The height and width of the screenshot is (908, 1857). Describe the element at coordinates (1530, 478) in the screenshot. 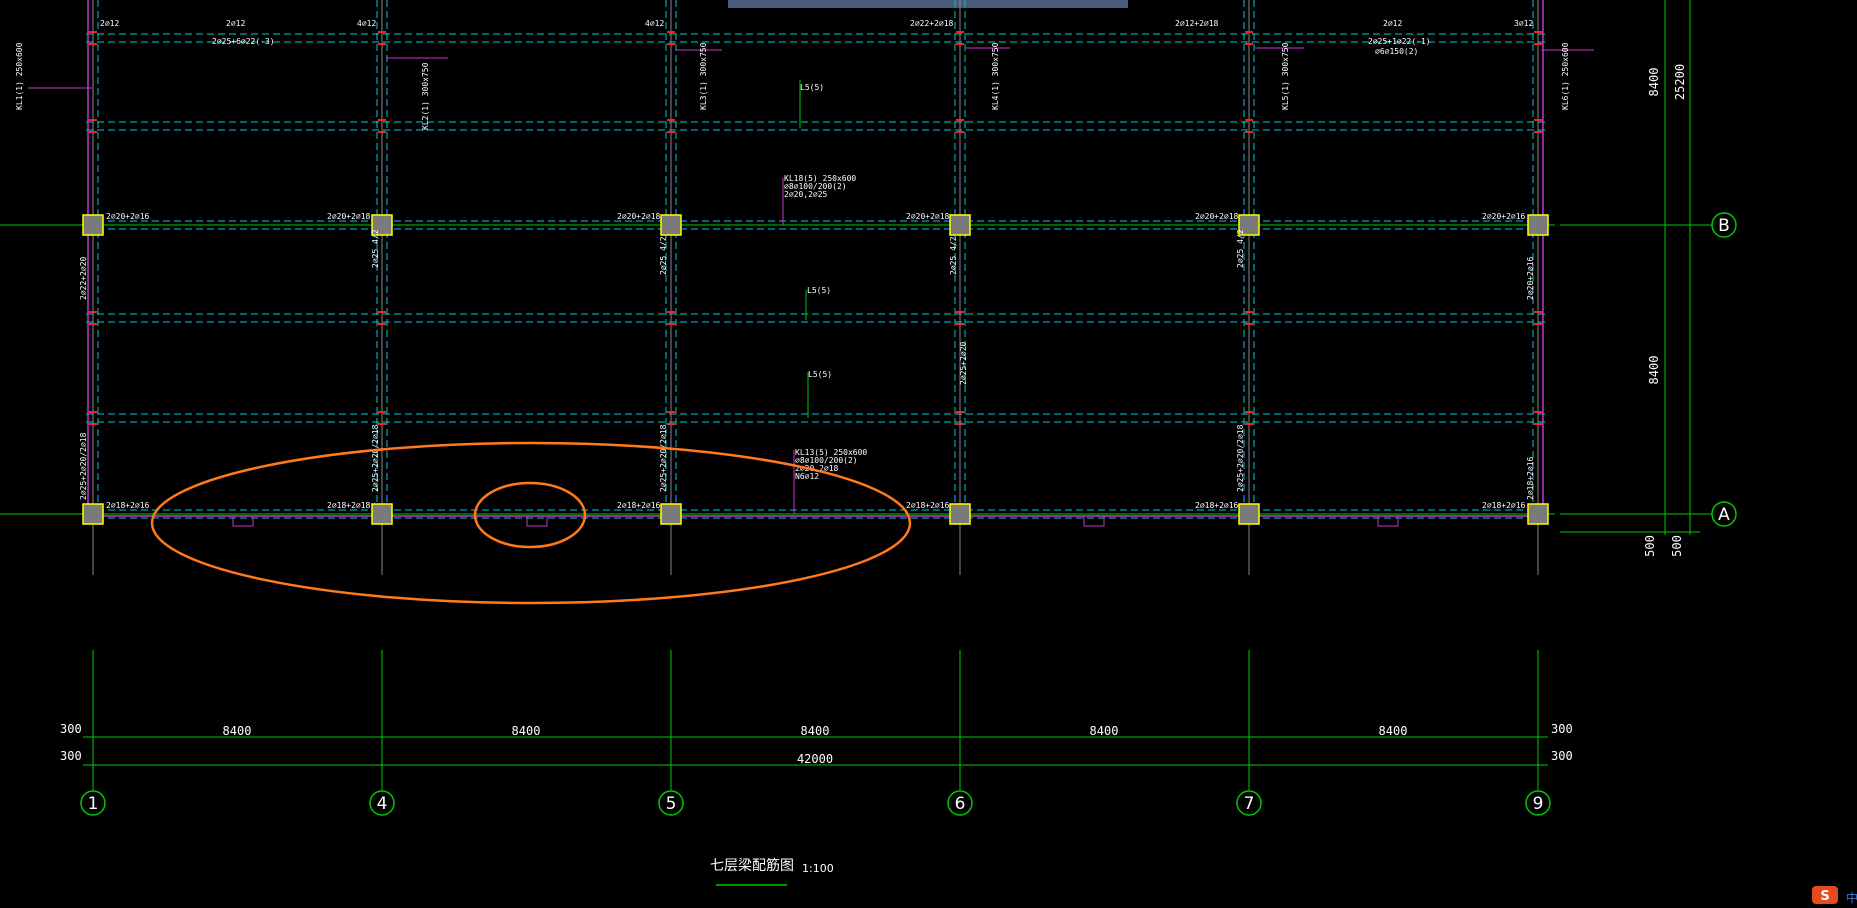

I see `vertical-rebar-note: 2⌀18+2⌀16` at that location.